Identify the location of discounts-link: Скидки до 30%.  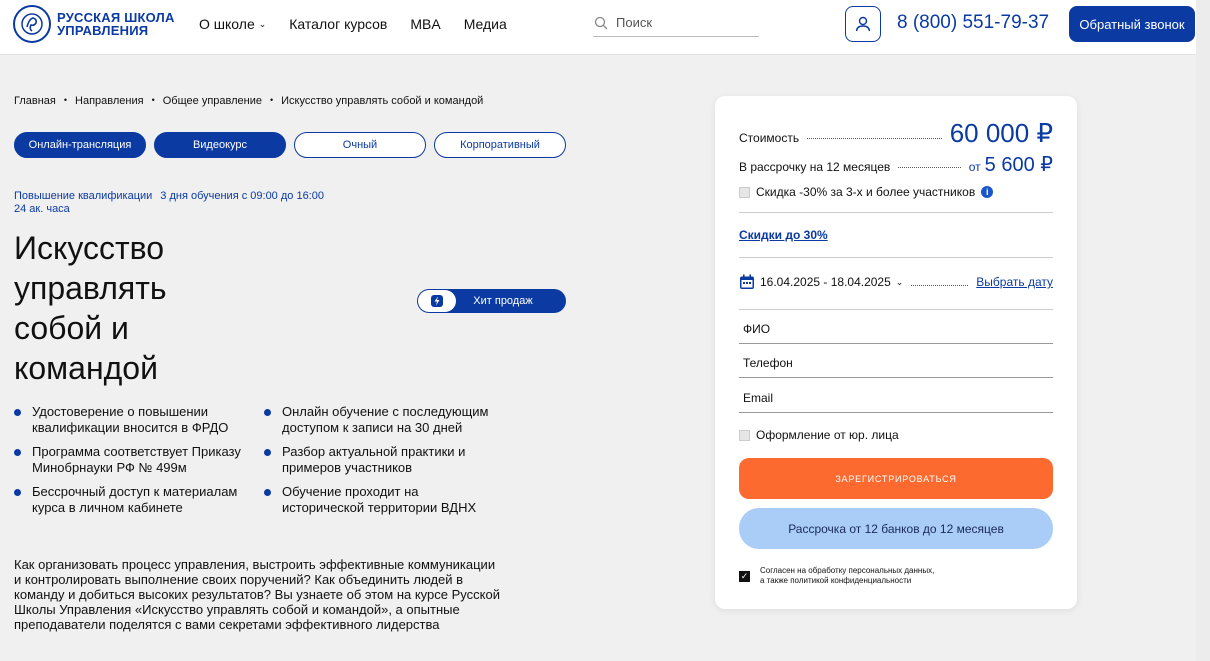
(783, 235).